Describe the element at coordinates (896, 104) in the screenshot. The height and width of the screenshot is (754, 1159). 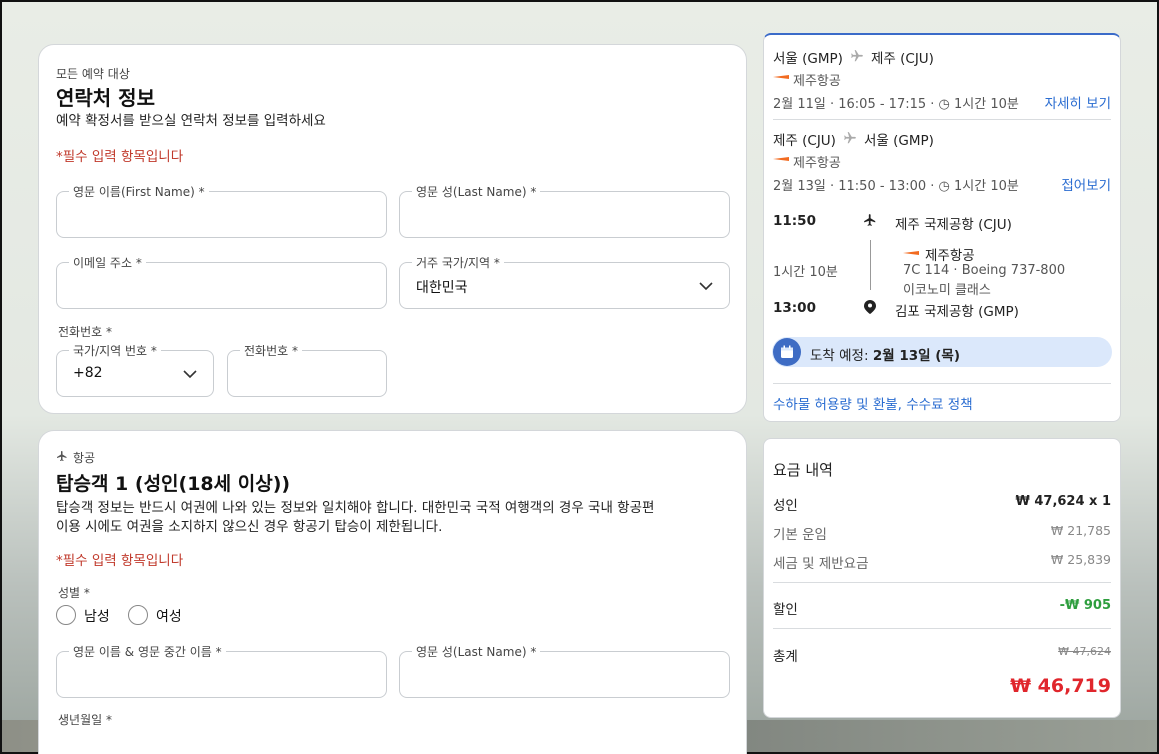
I see `outbound-details: 2월 11일 · 16:05 - 17:15 · ◷ 1시간 10분` at that location.